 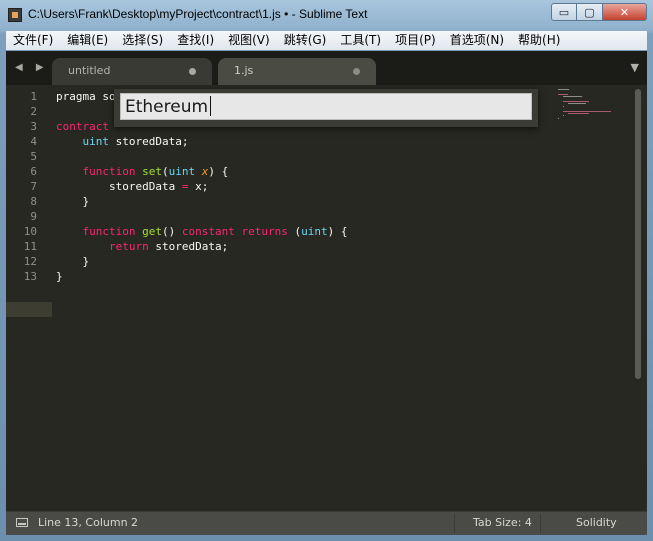 I want to click on line-number: 10, so click(x=30, y=231).